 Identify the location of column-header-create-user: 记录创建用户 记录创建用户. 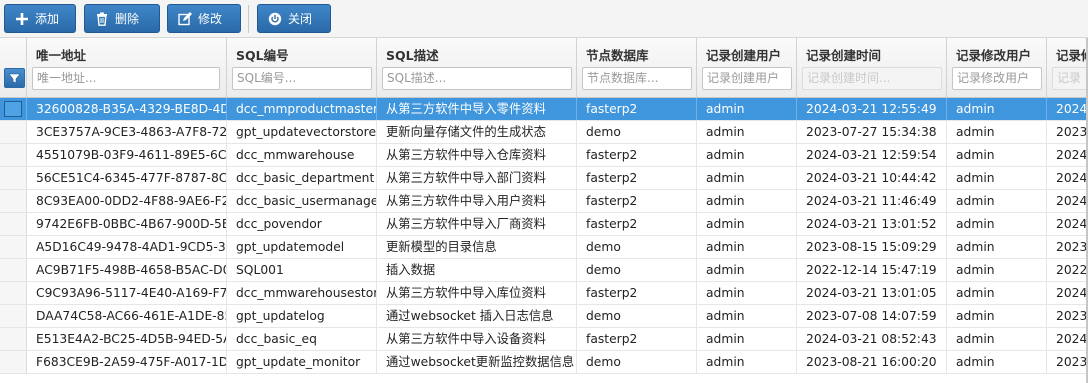
(747, 68).